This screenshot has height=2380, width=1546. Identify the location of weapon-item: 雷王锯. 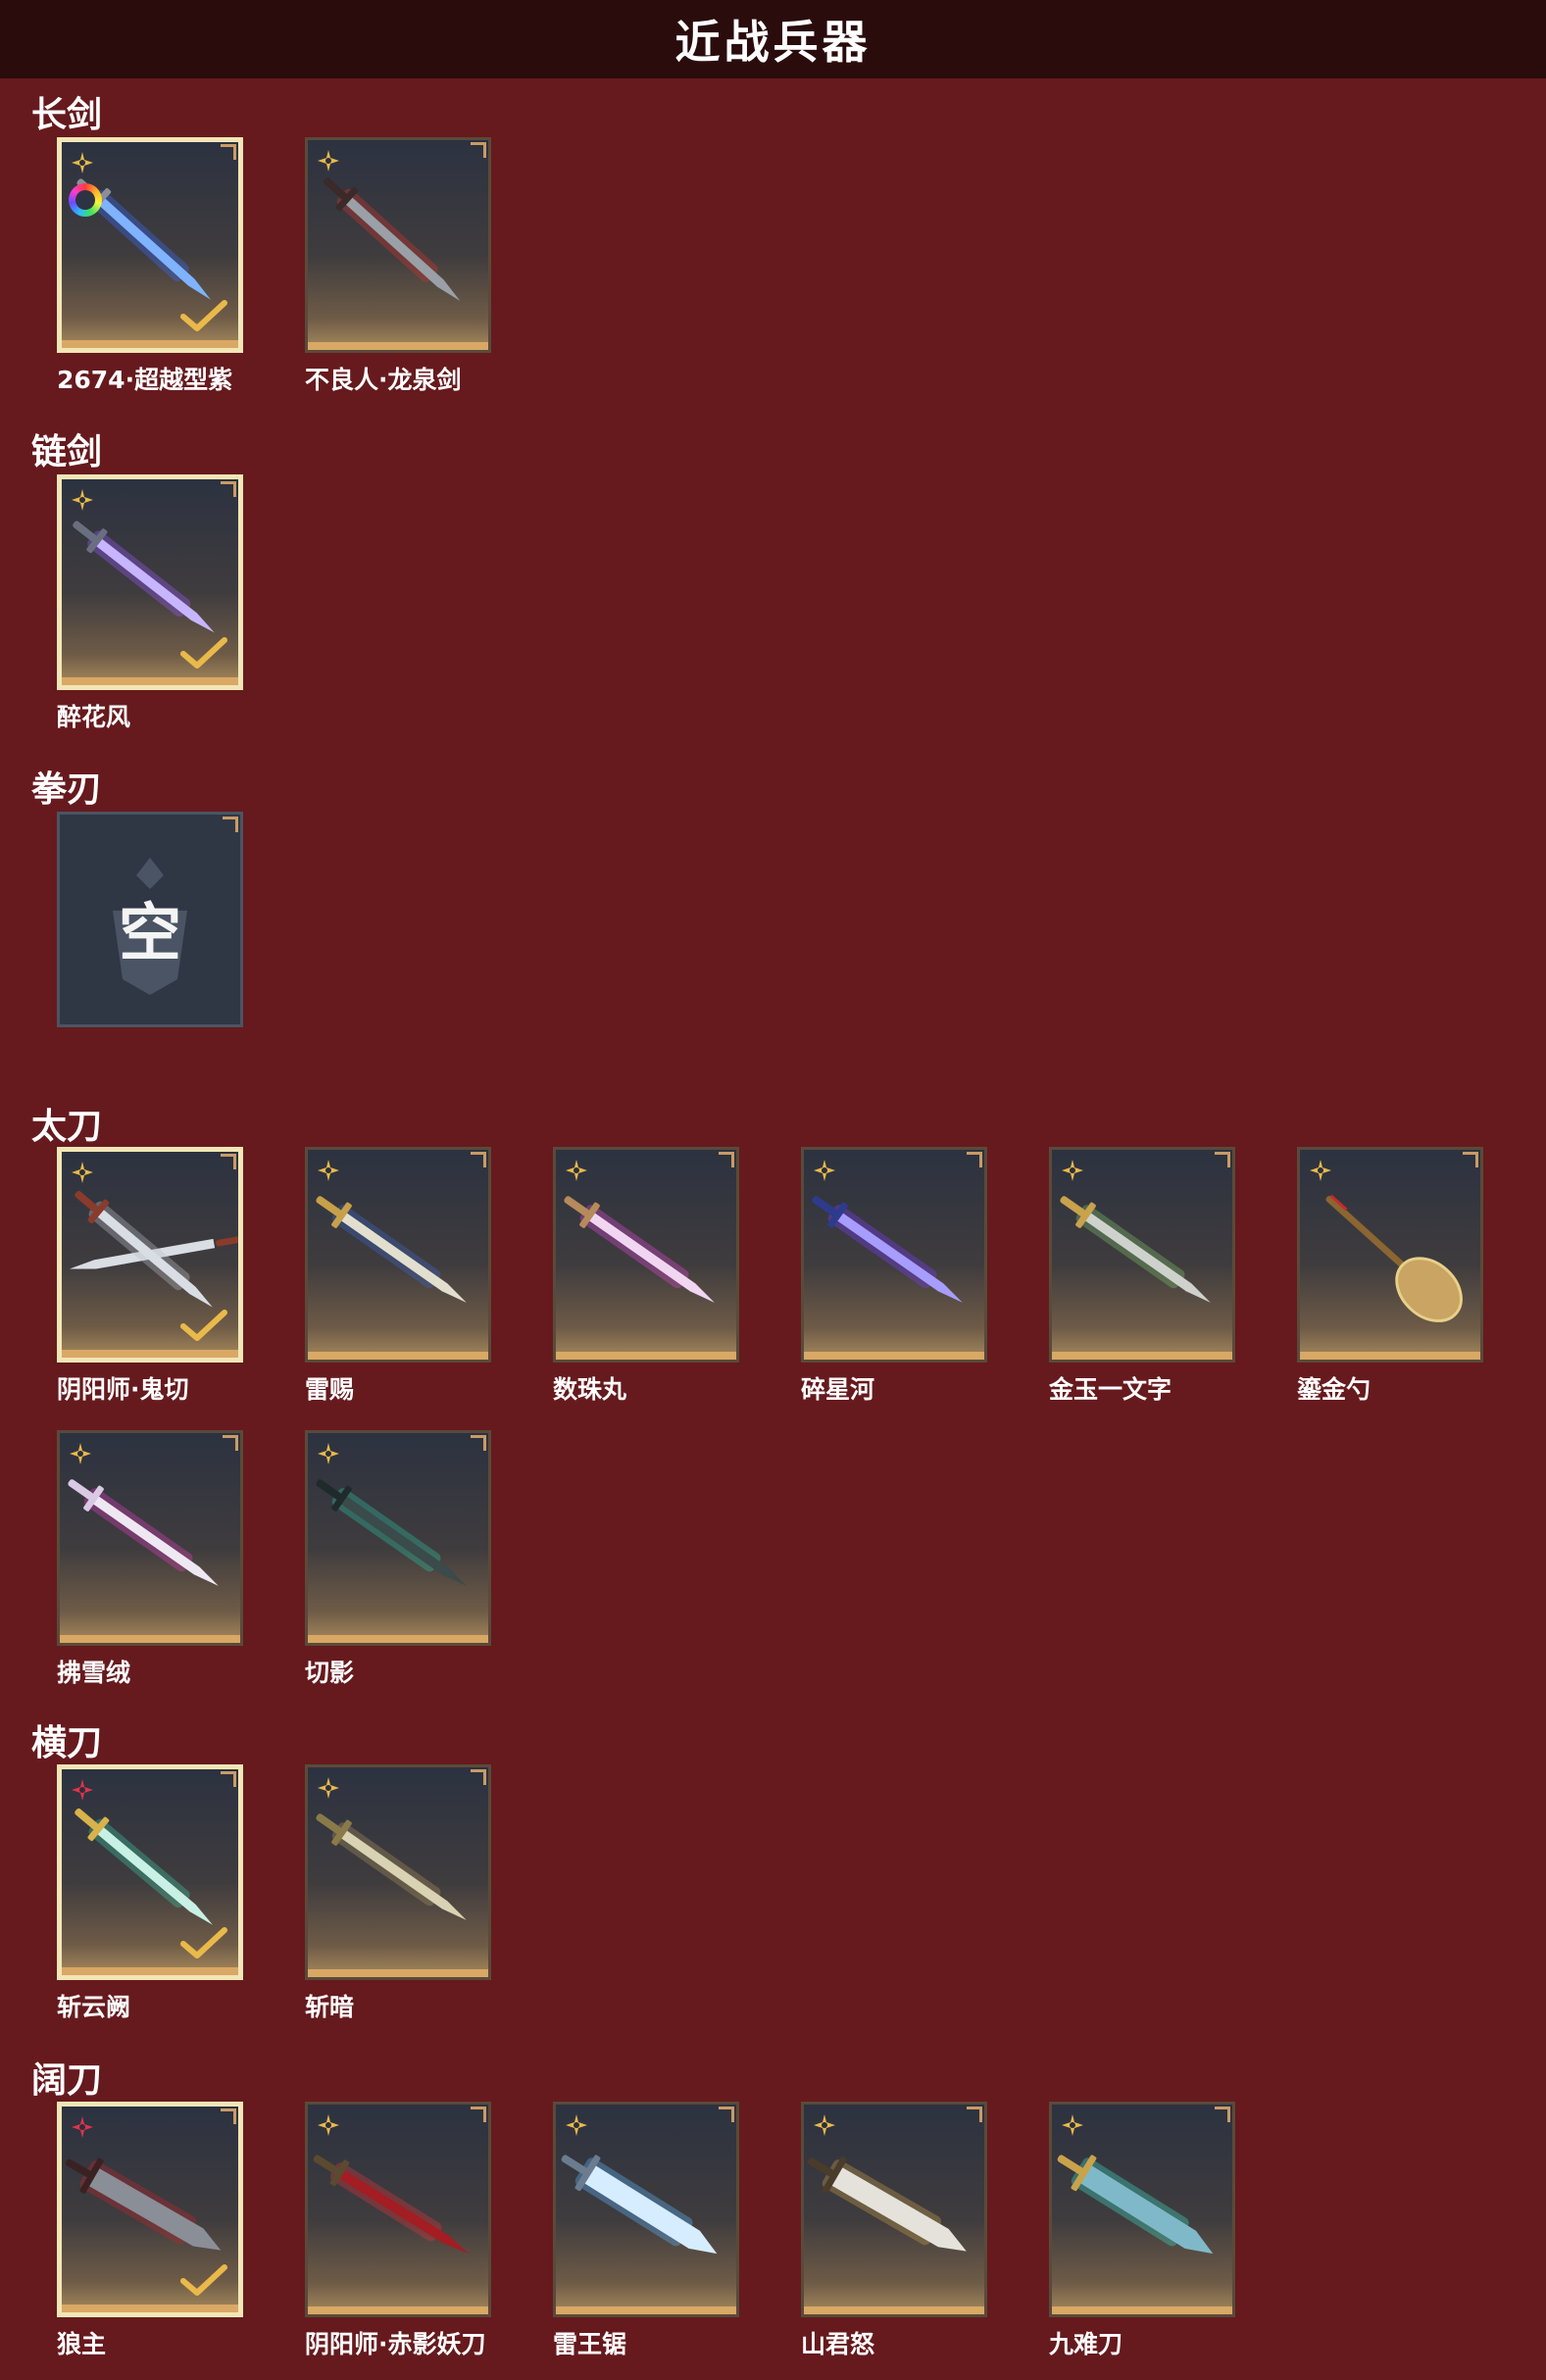
(649, 2231).